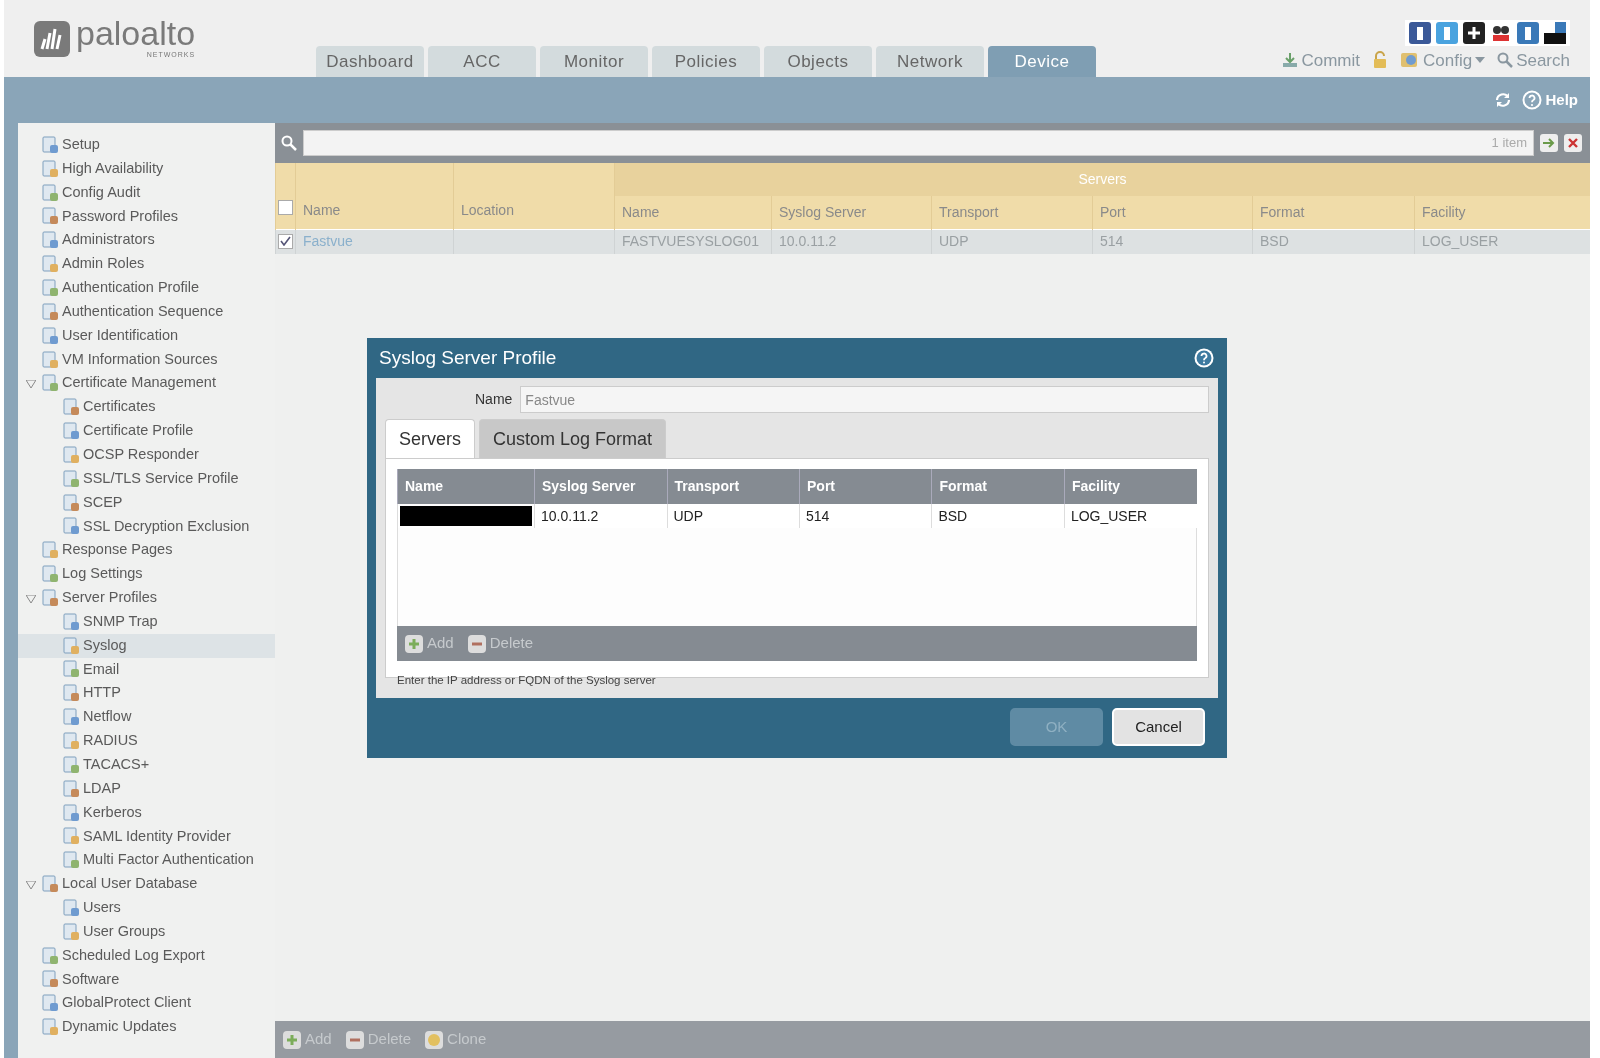 The height and width of the screenshot is (1058, 1600). What do you see at coordinates (131, 288) in the screenshot?
I see `tree-item-label: Authentication Profile` at bounding box center [131, 288].